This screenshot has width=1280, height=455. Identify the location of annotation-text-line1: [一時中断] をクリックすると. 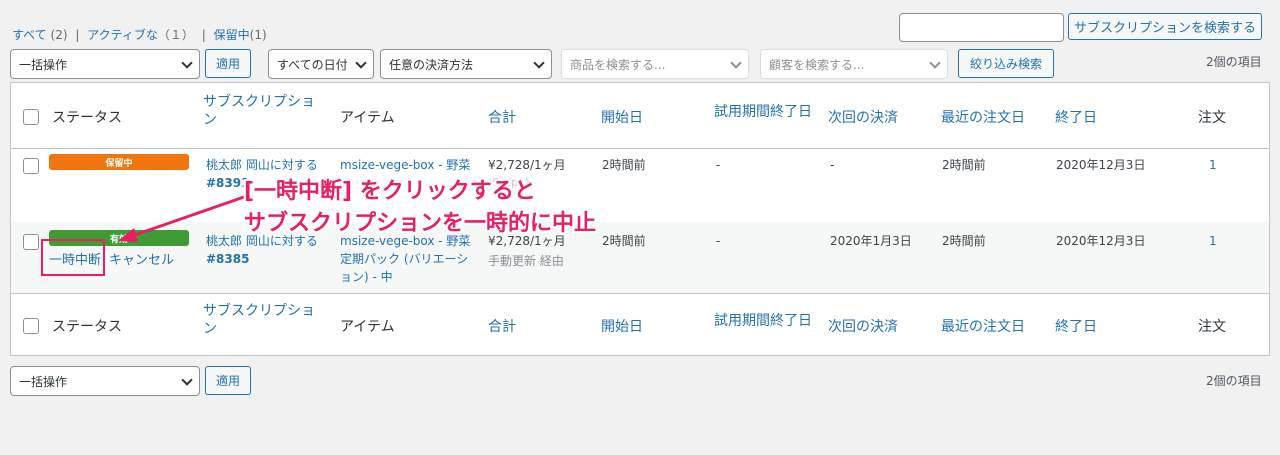
(390, 191).